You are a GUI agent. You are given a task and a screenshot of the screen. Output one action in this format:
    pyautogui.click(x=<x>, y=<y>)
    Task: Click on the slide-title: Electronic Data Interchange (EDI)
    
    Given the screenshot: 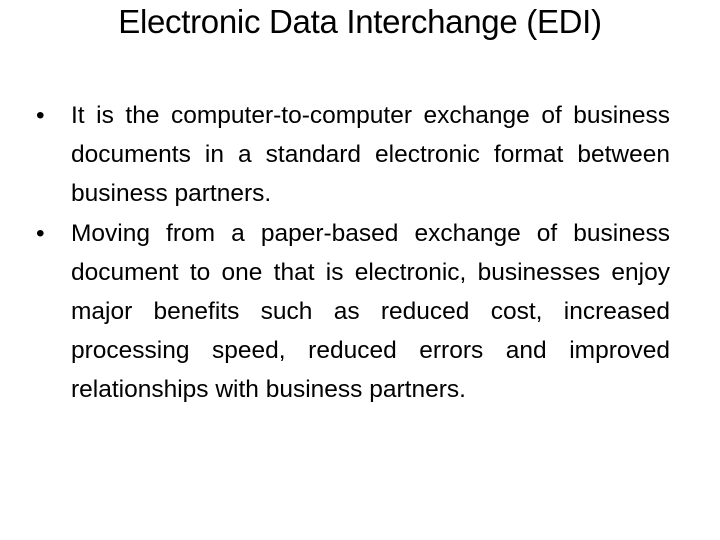 What is the action you would take?
    pyautogui.click(x=360, y=21)
    